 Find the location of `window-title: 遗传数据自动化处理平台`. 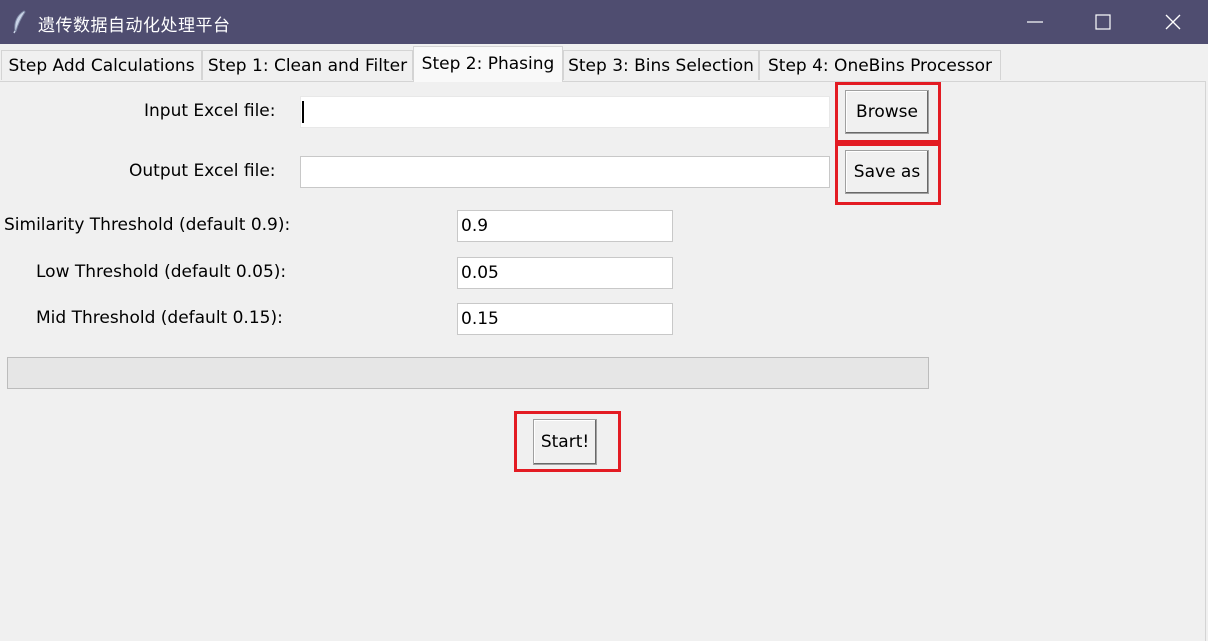

window-title: 遗传数据自动化处理平台 is located at coordinates (134, 26).